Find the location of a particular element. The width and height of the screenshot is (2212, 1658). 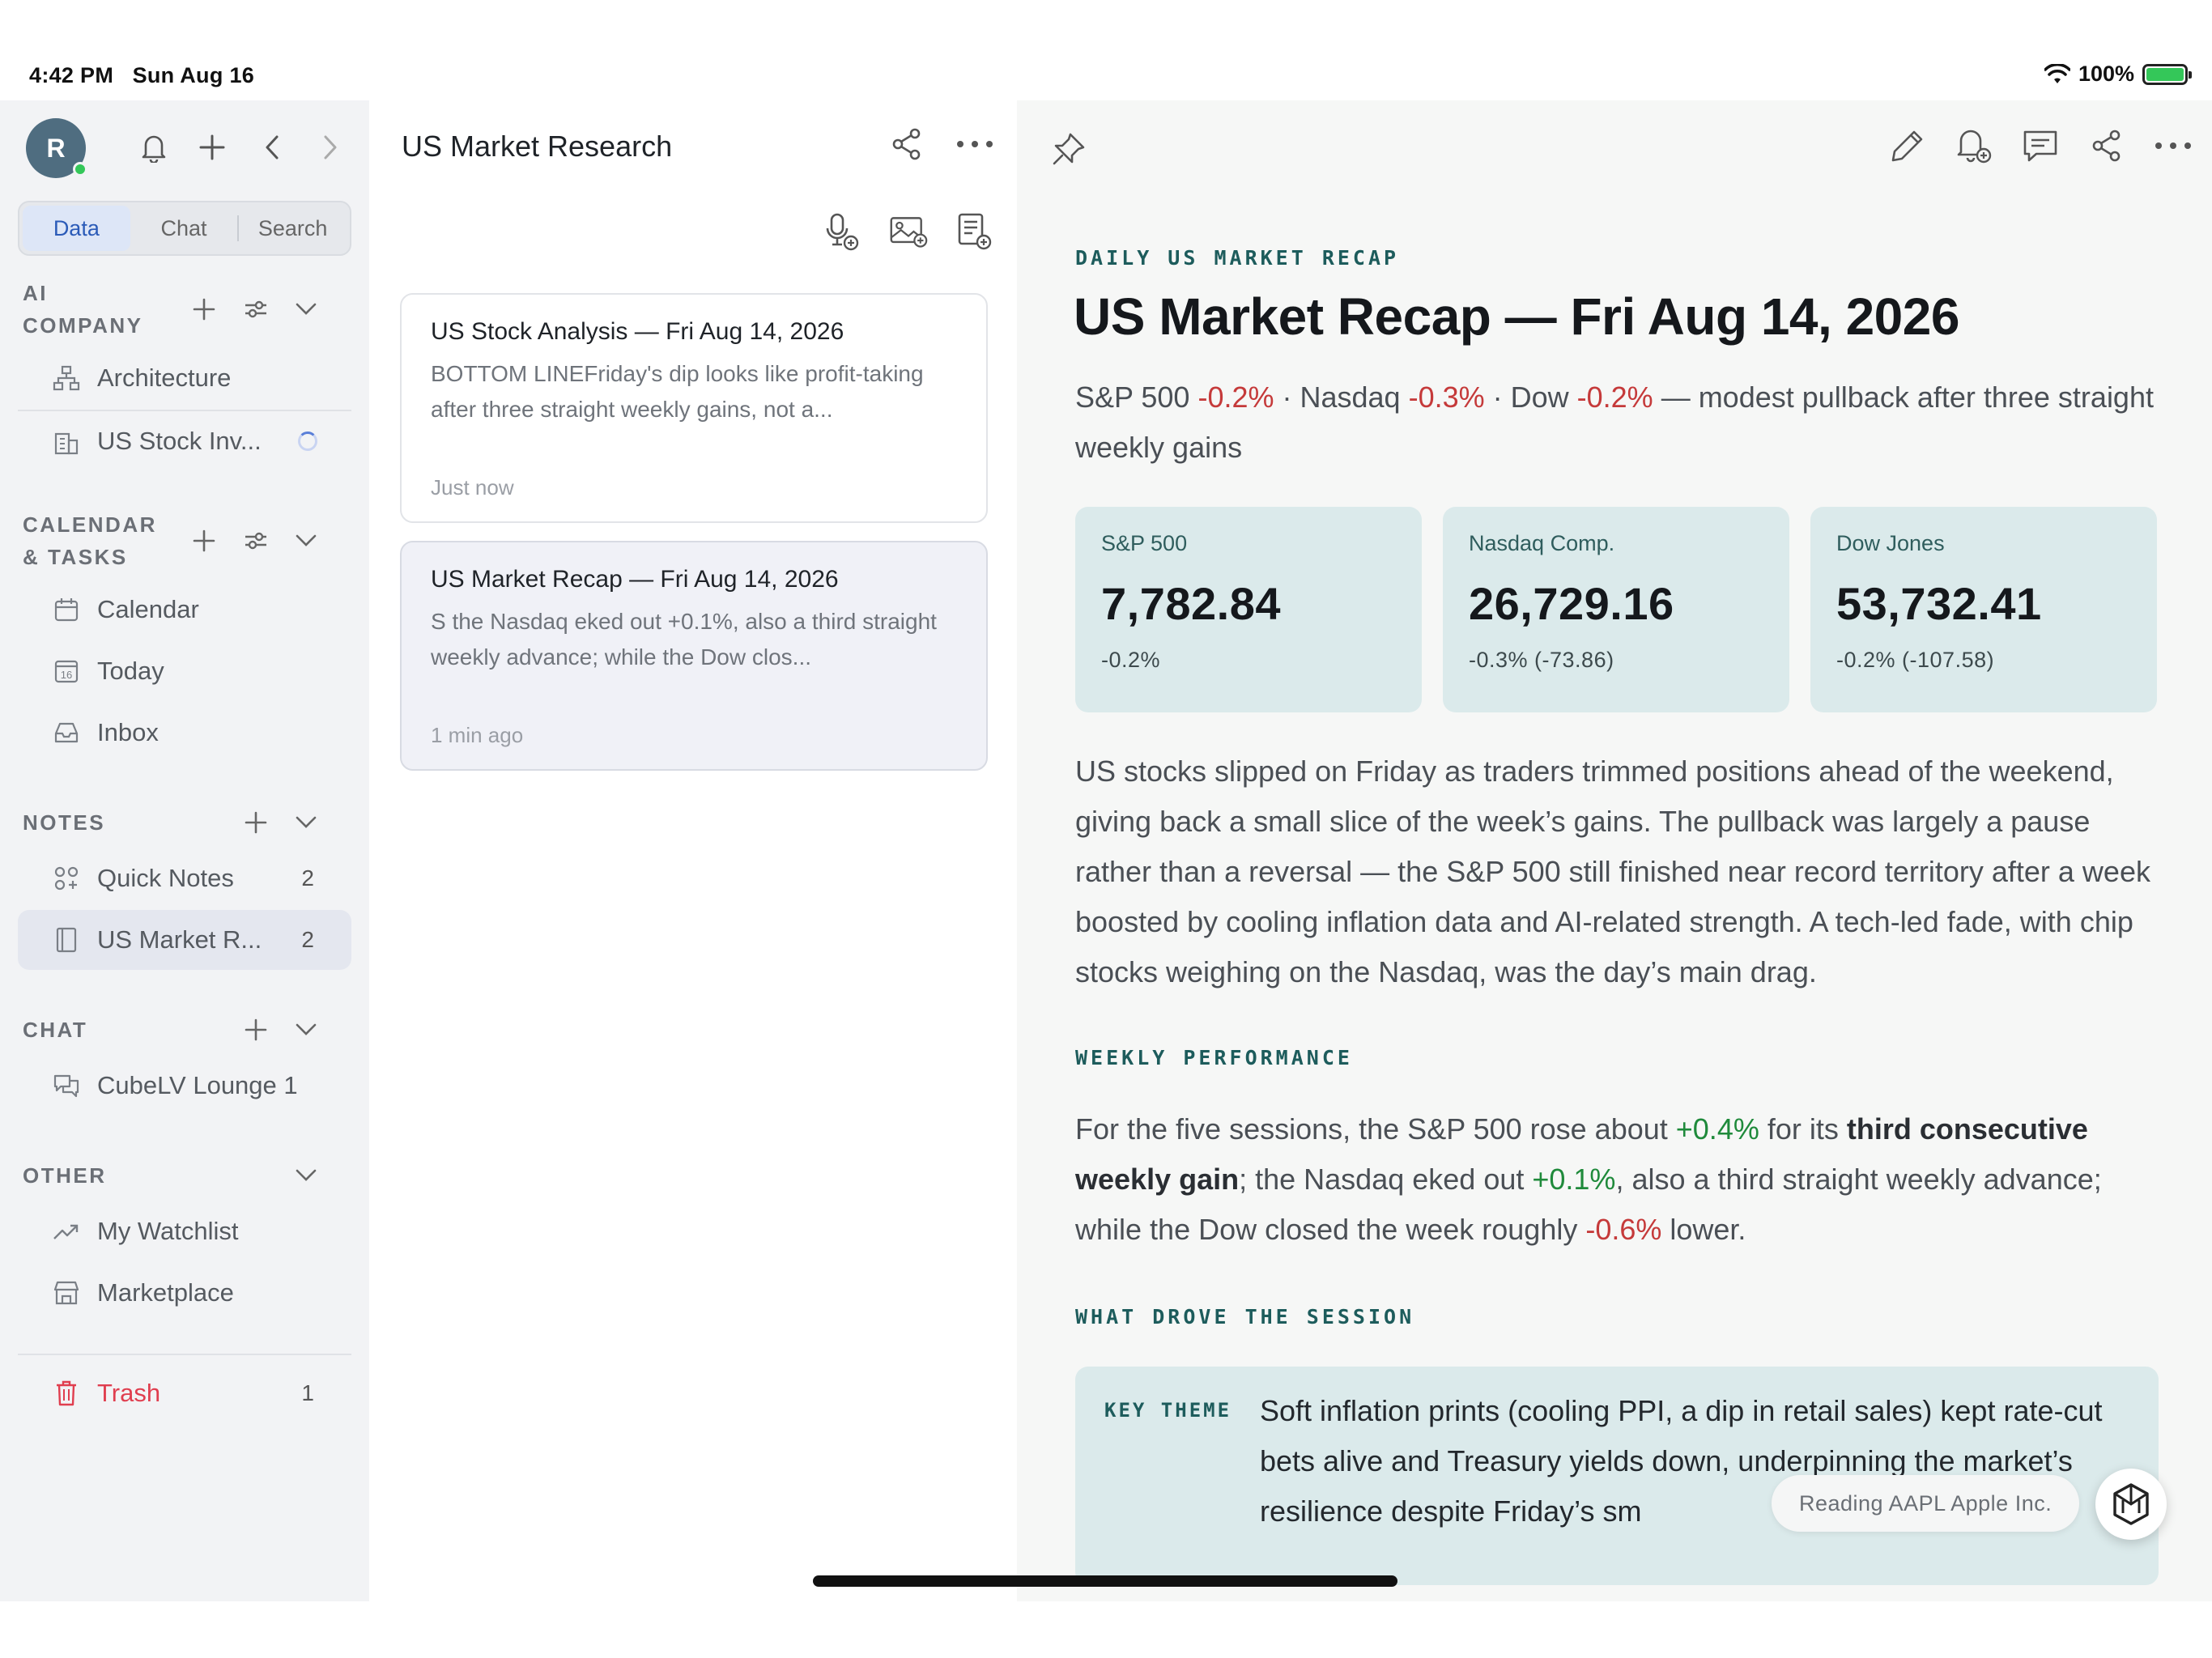

wifi-icon is located at coordinates (2057, 73).